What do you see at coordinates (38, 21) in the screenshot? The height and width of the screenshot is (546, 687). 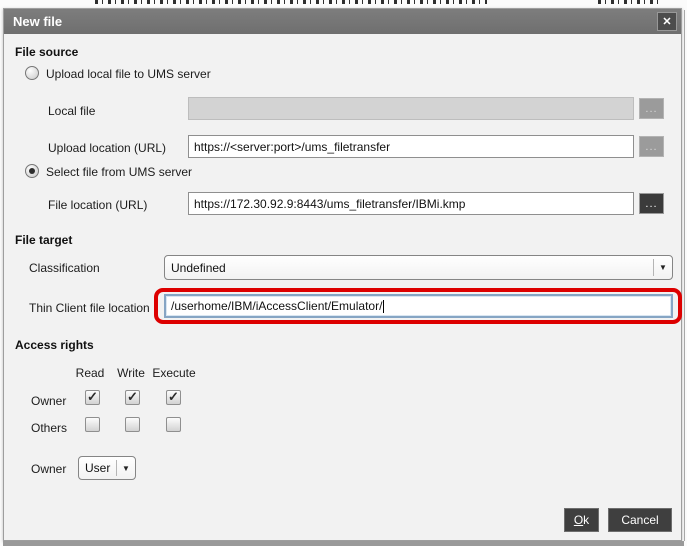 I see `dialog-title: New file` at bounding box center [38, 21].